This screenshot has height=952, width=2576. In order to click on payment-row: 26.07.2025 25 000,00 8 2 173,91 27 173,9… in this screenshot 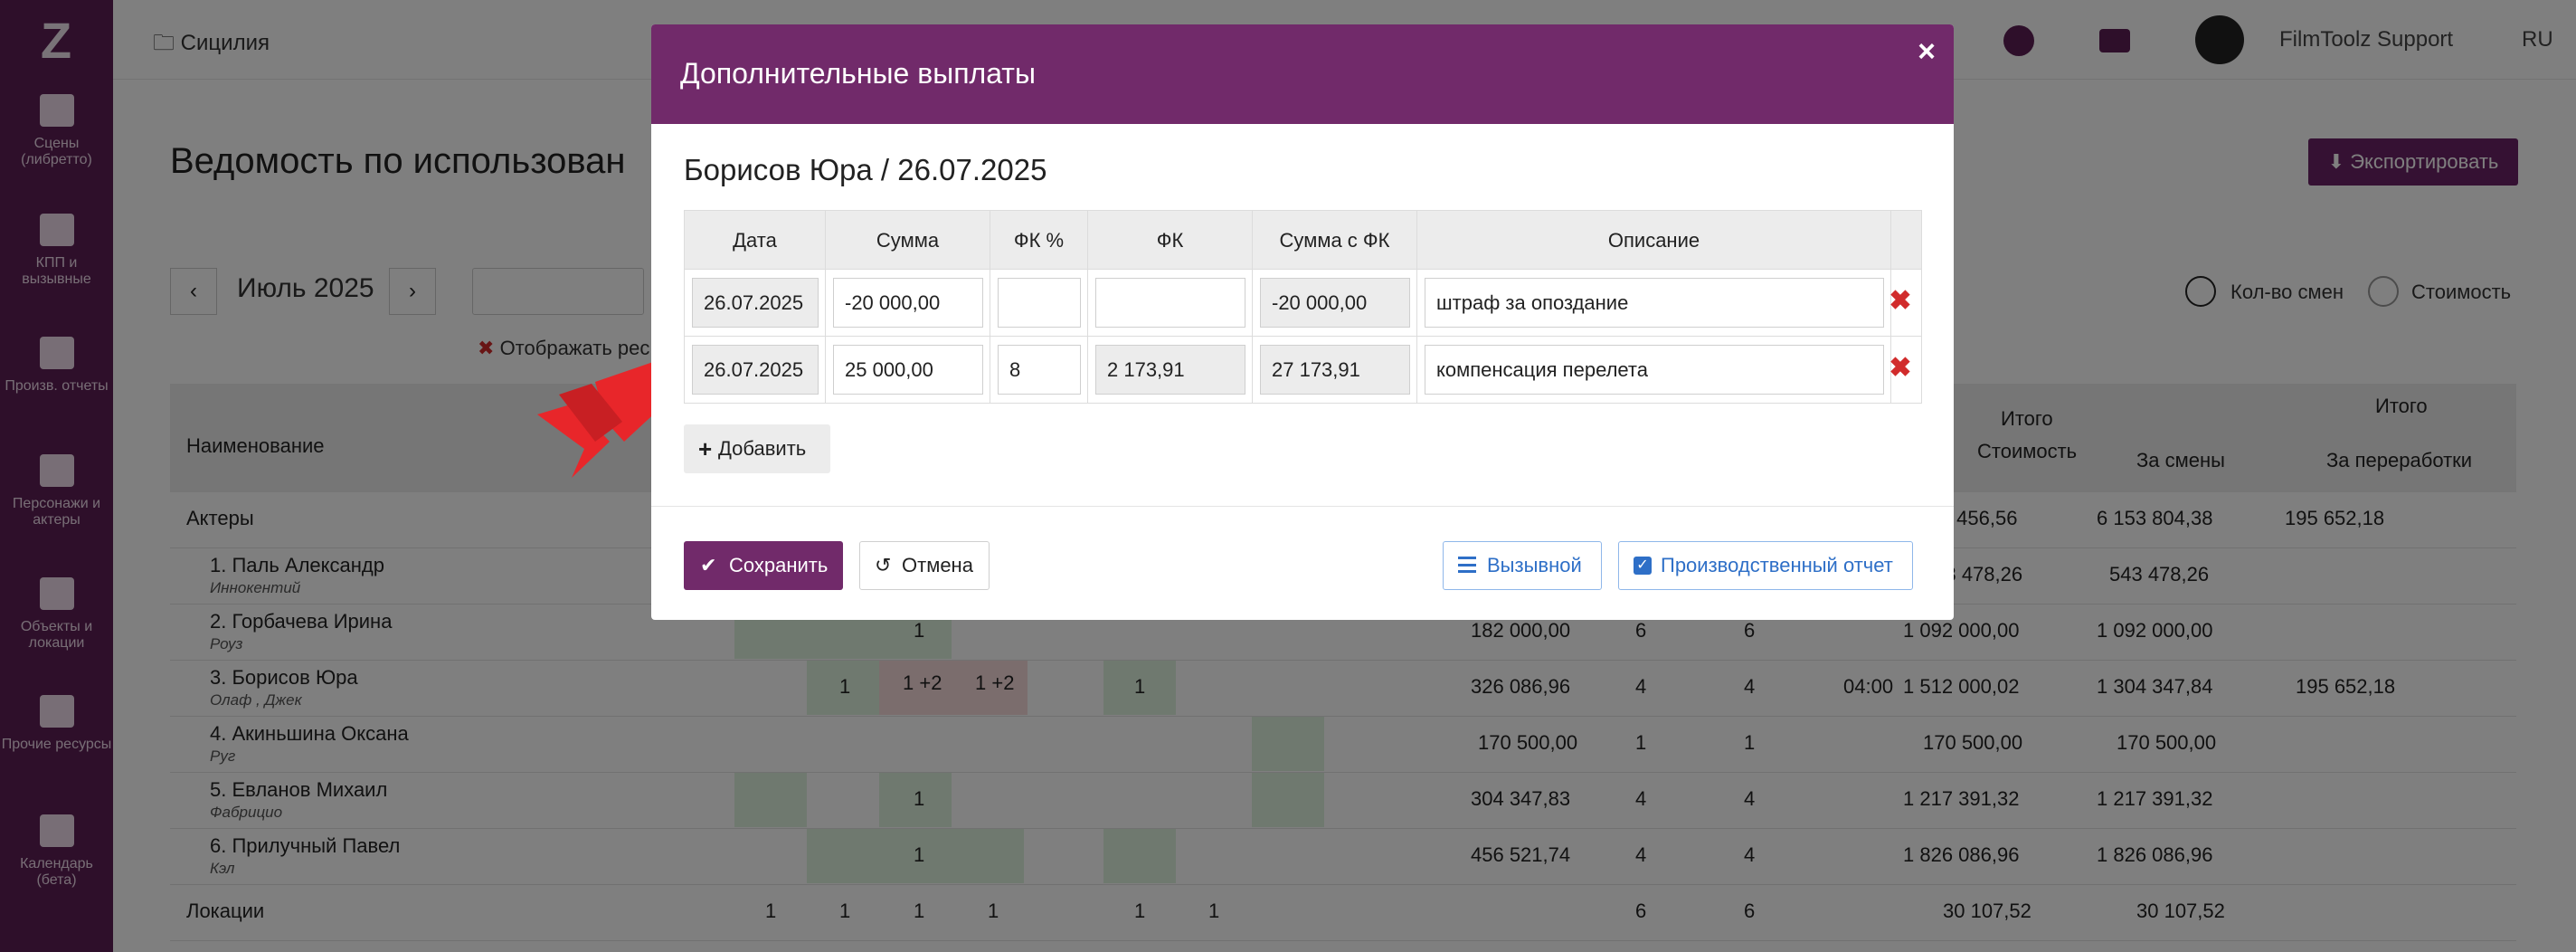, I will do `click(1303, 370)`.